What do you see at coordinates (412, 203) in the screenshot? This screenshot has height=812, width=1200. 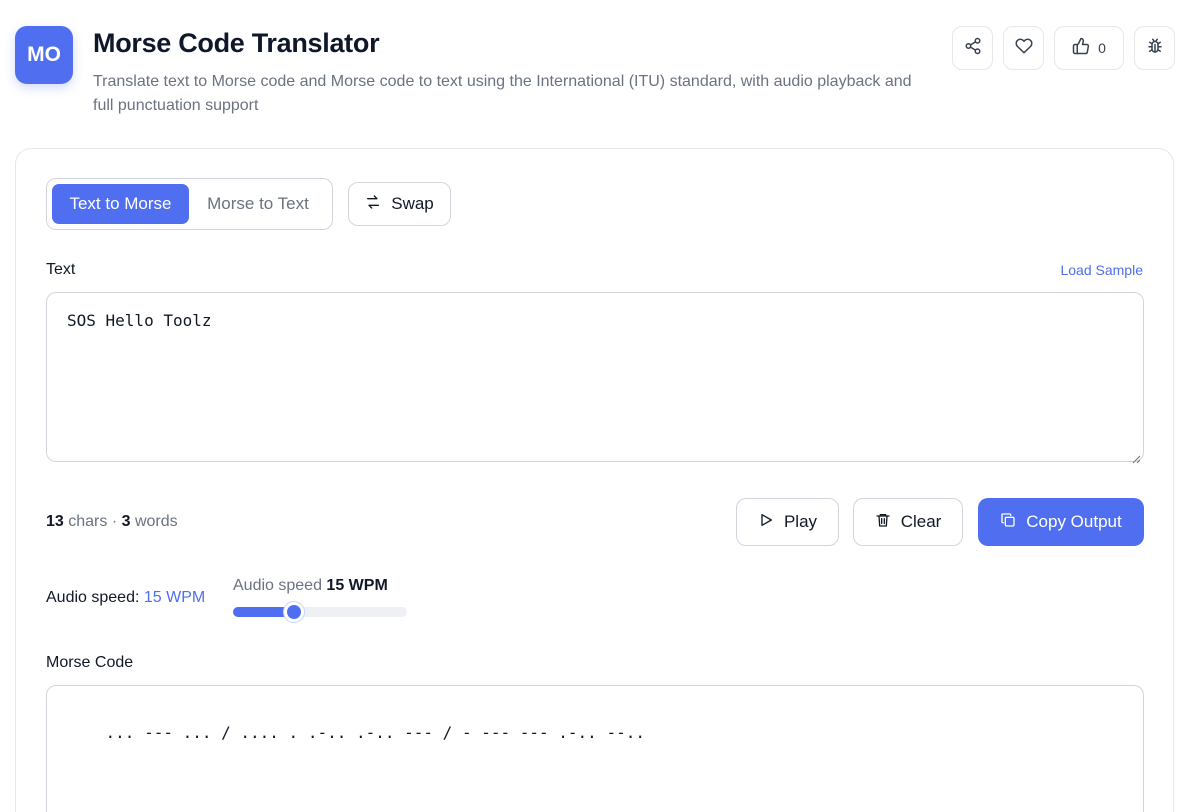 I see `swap-label: Swap` at bounding box center [412, 203].